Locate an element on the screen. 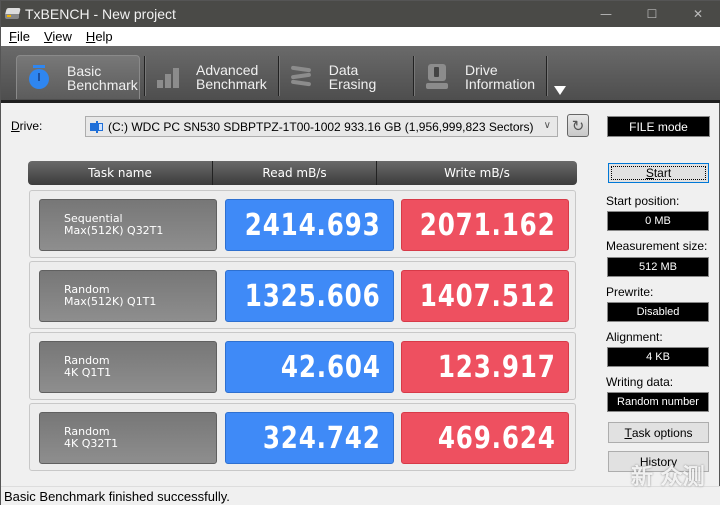  read-result: 2414.693 is located at coordinates (309, 225).